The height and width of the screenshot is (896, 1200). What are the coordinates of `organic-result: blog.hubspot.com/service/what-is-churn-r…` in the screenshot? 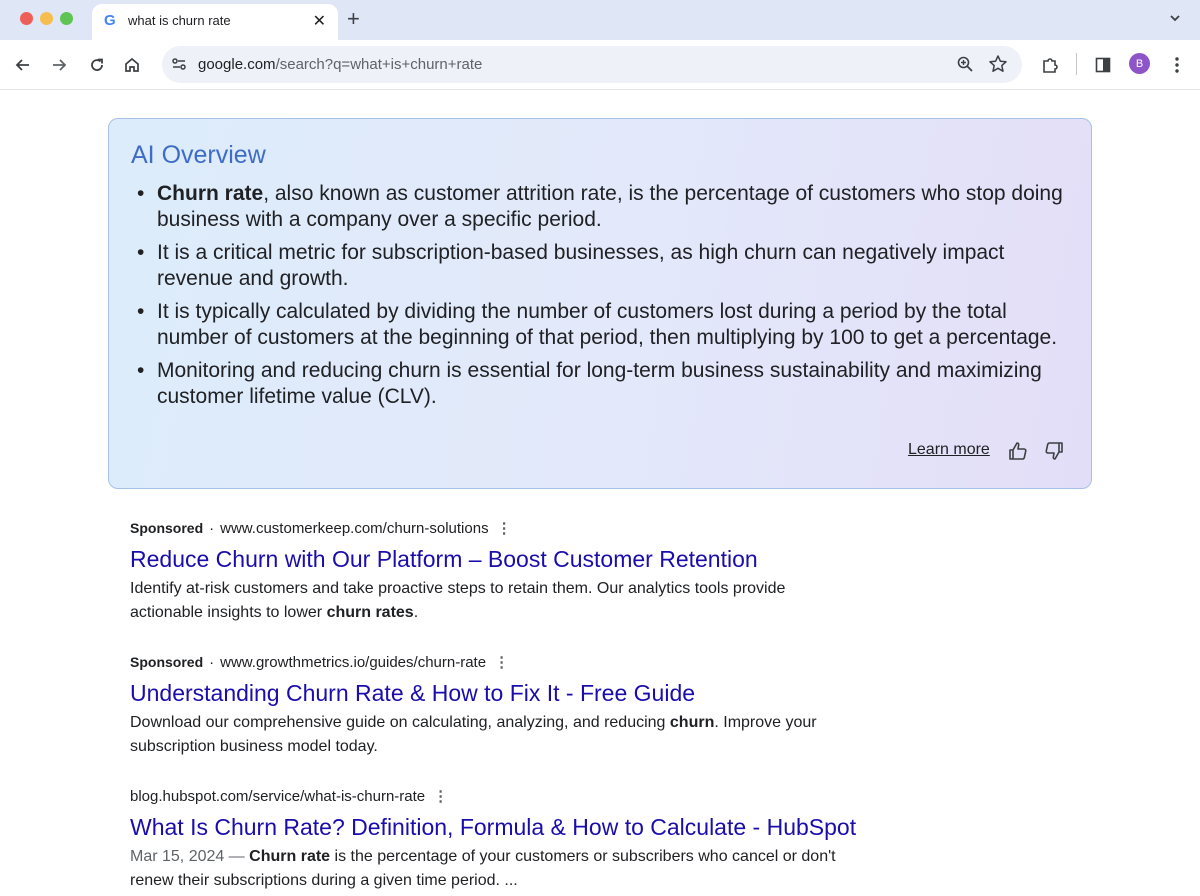 It's located at (493, 839).